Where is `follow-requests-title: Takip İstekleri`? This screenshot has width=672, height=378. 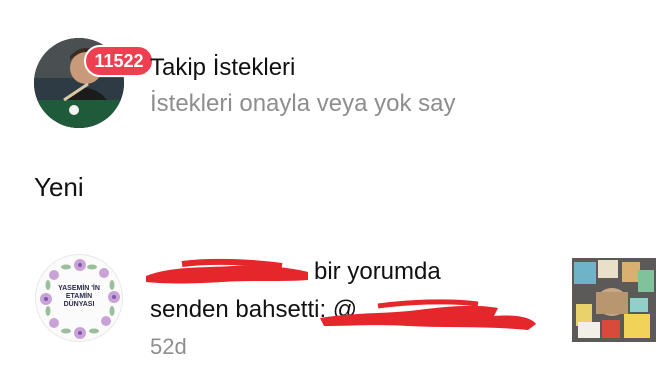 follow-requests-title: Takip İstekleri is located at coordinates (223, 67).